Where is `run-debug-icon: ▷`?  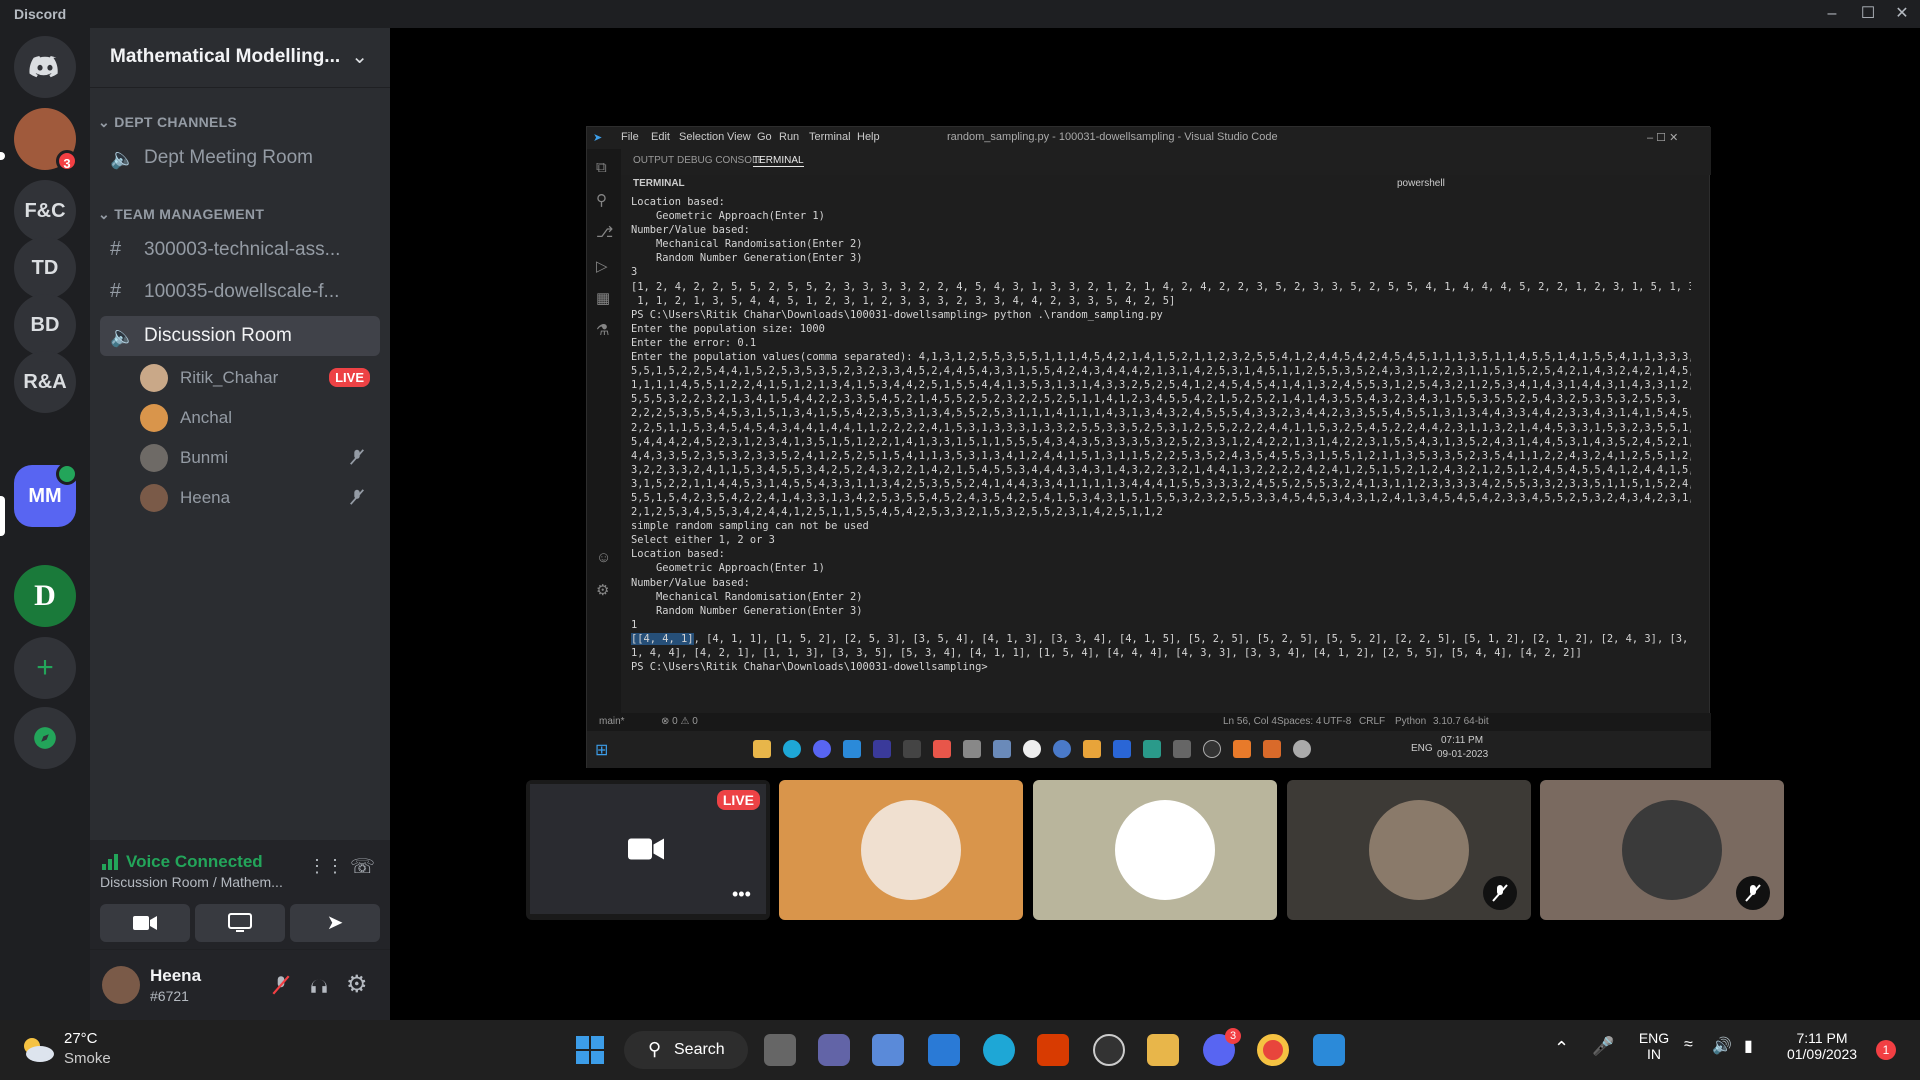 run-debug-icon: ▷ is located at coordinates (602, 266).